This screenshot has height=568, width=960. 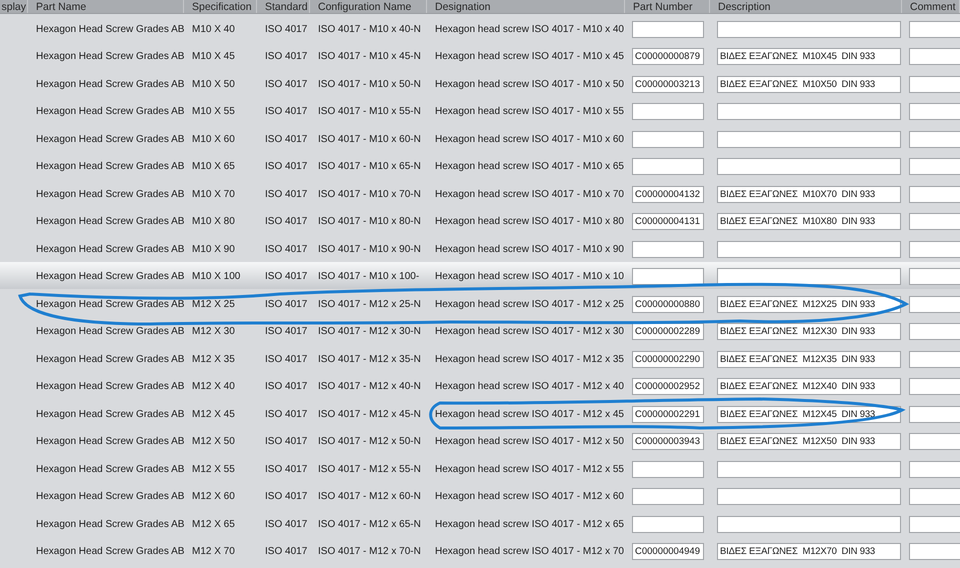 I want to click on table-cell: M10 X 40, so click(x=213, y=29).